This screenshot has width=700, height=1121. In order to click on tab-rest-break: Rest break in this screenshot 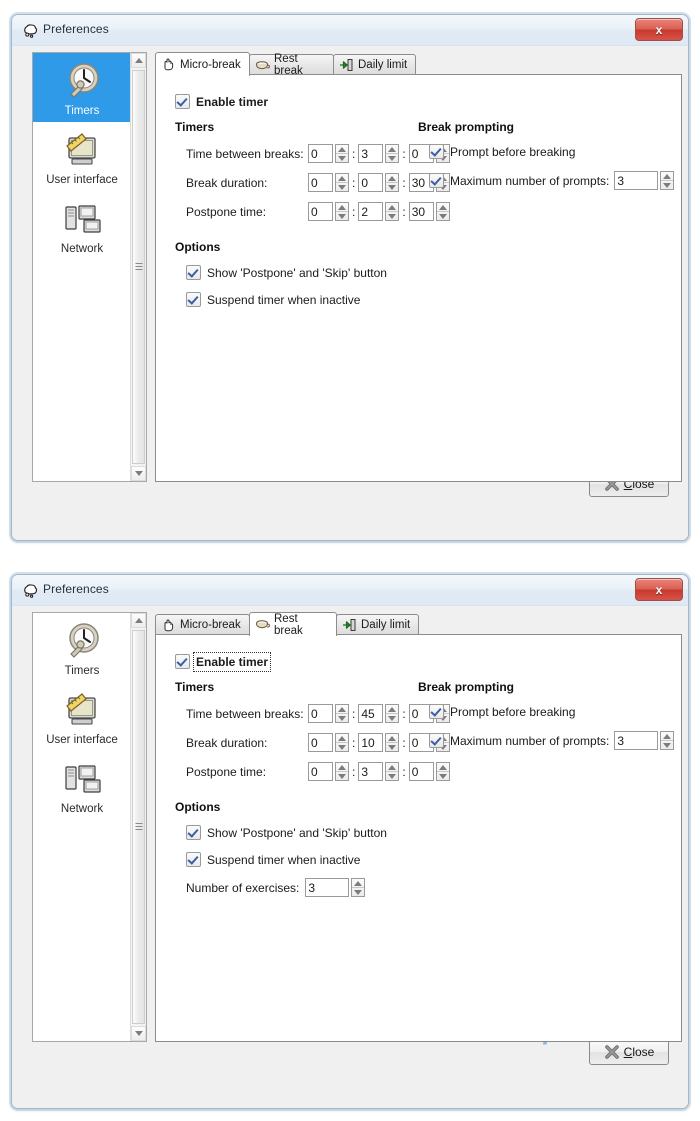, I will do `click(293, 624)`.